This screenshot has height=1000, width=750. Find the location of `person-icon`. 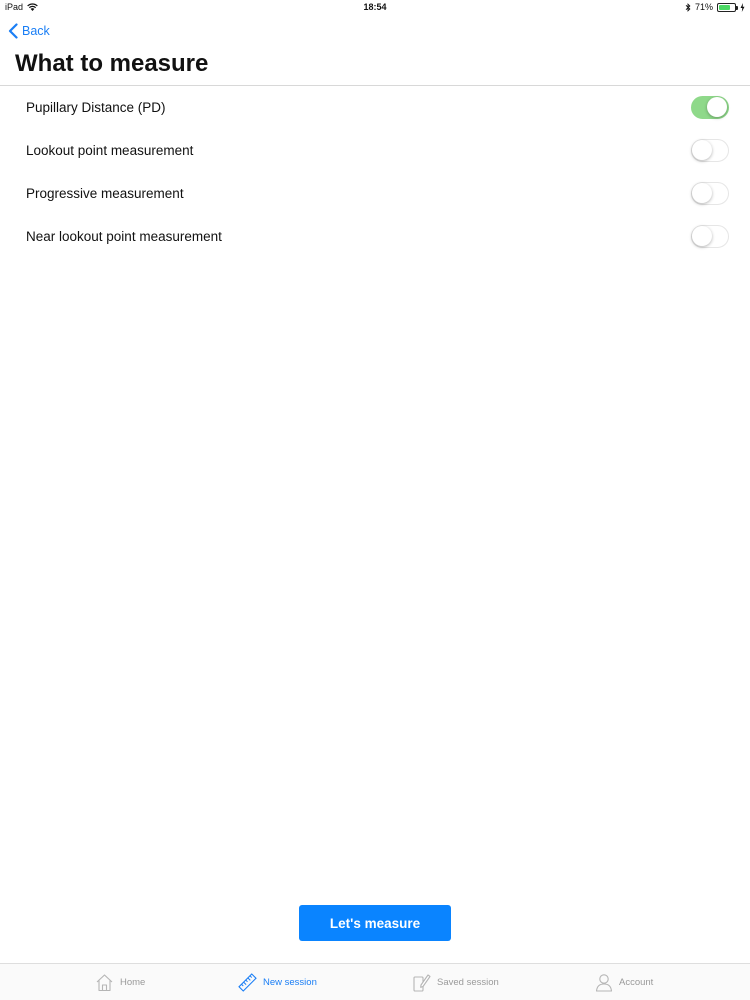

person-icon is located at coordinates (604, 983).